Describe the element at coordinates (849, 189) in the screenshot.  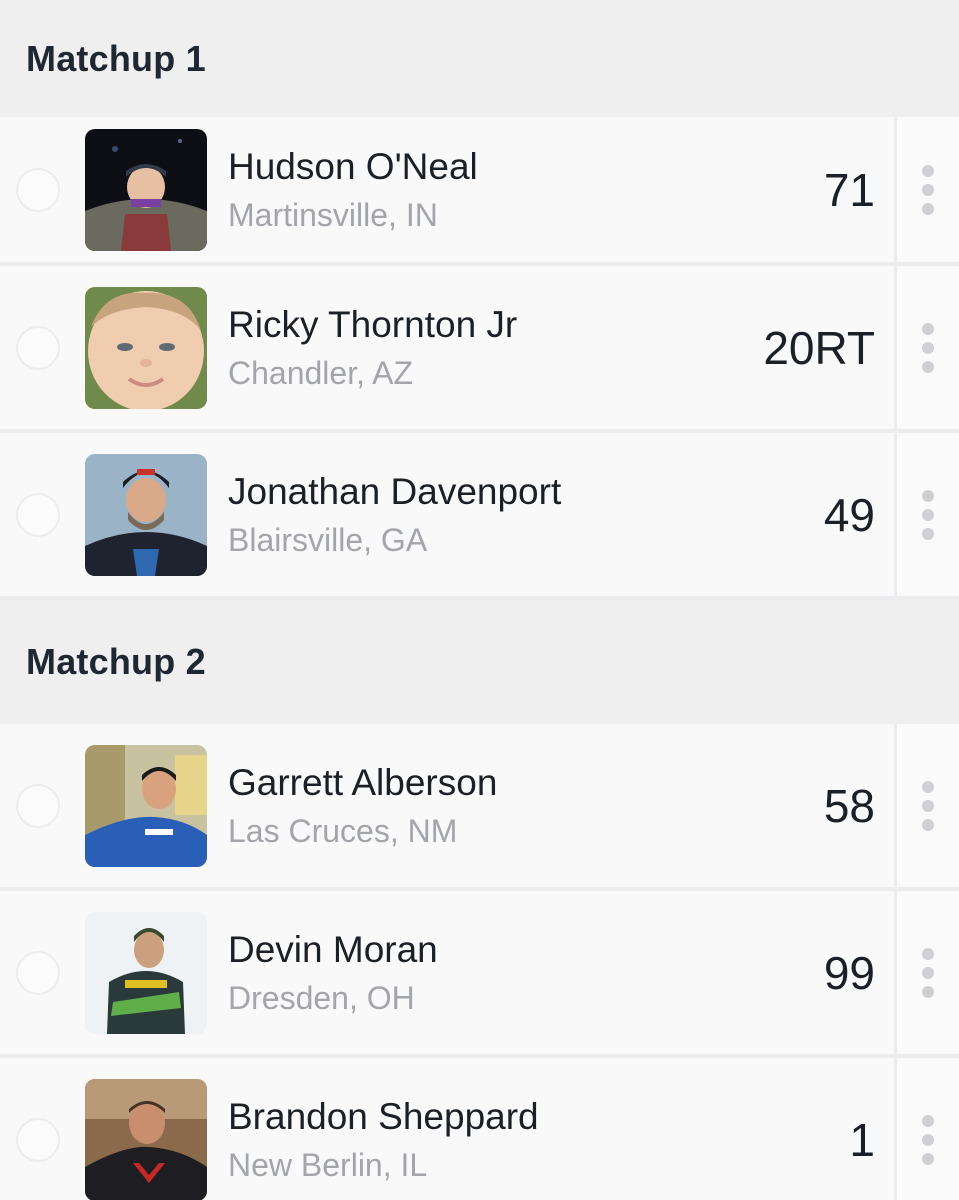
I see `car-number: 71` at that location.